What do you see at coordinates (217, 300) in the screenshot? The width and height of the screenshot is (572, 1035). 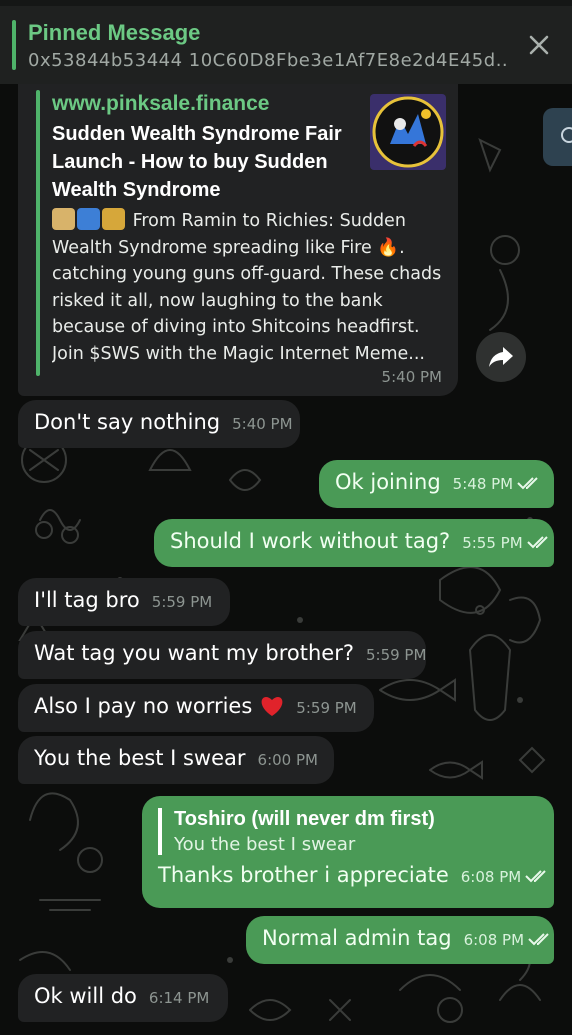 I see `preview-line-4: risked it all, now laughing to the bank` at bounding box center [217, 300].